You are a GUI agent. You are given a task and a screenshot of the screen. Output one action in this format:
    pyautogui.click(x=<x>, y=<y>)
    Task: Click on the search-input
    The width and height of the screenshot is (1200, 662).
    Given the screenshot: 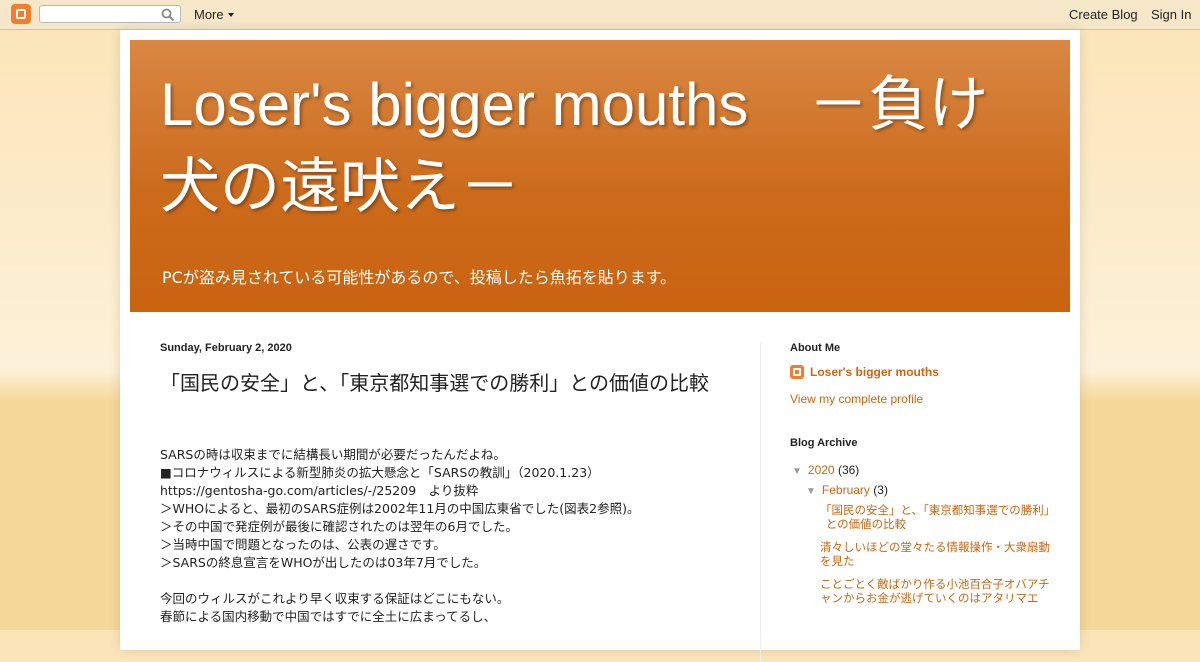 What is the action you would take?
    pyautogui.click(x=103, y=15)
    